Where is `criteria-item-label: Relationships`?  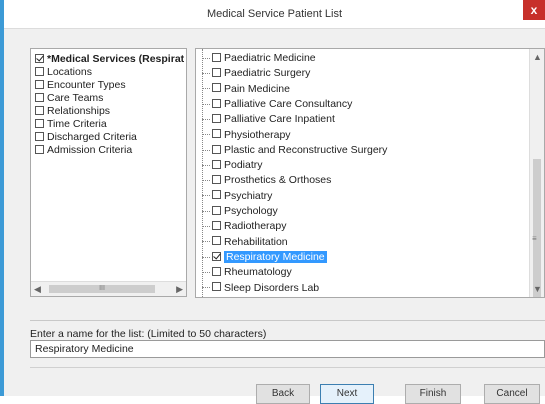
criteria-item-label: Relationships is located at coordinates (79, 111).